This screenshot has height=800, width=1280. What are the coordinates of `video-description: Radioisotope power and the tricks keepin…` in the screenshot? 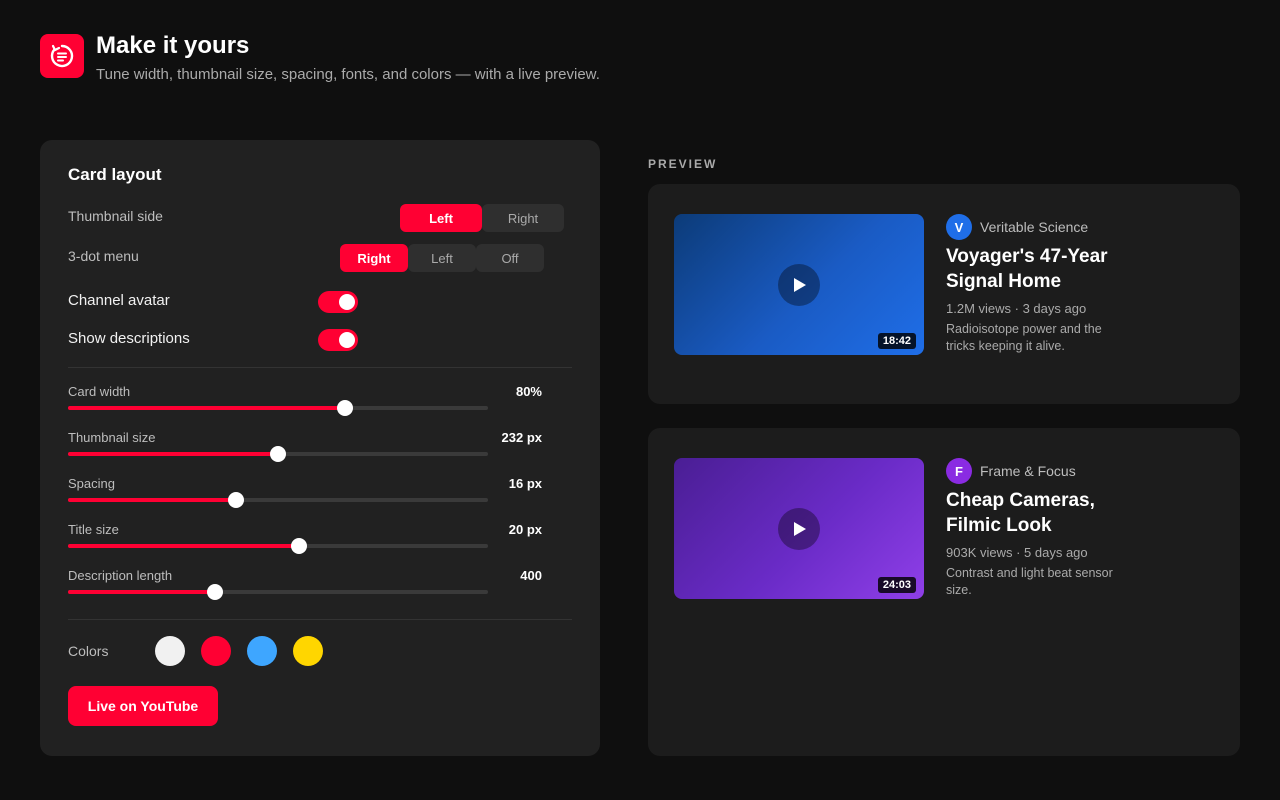 It's located at (1024, 337).